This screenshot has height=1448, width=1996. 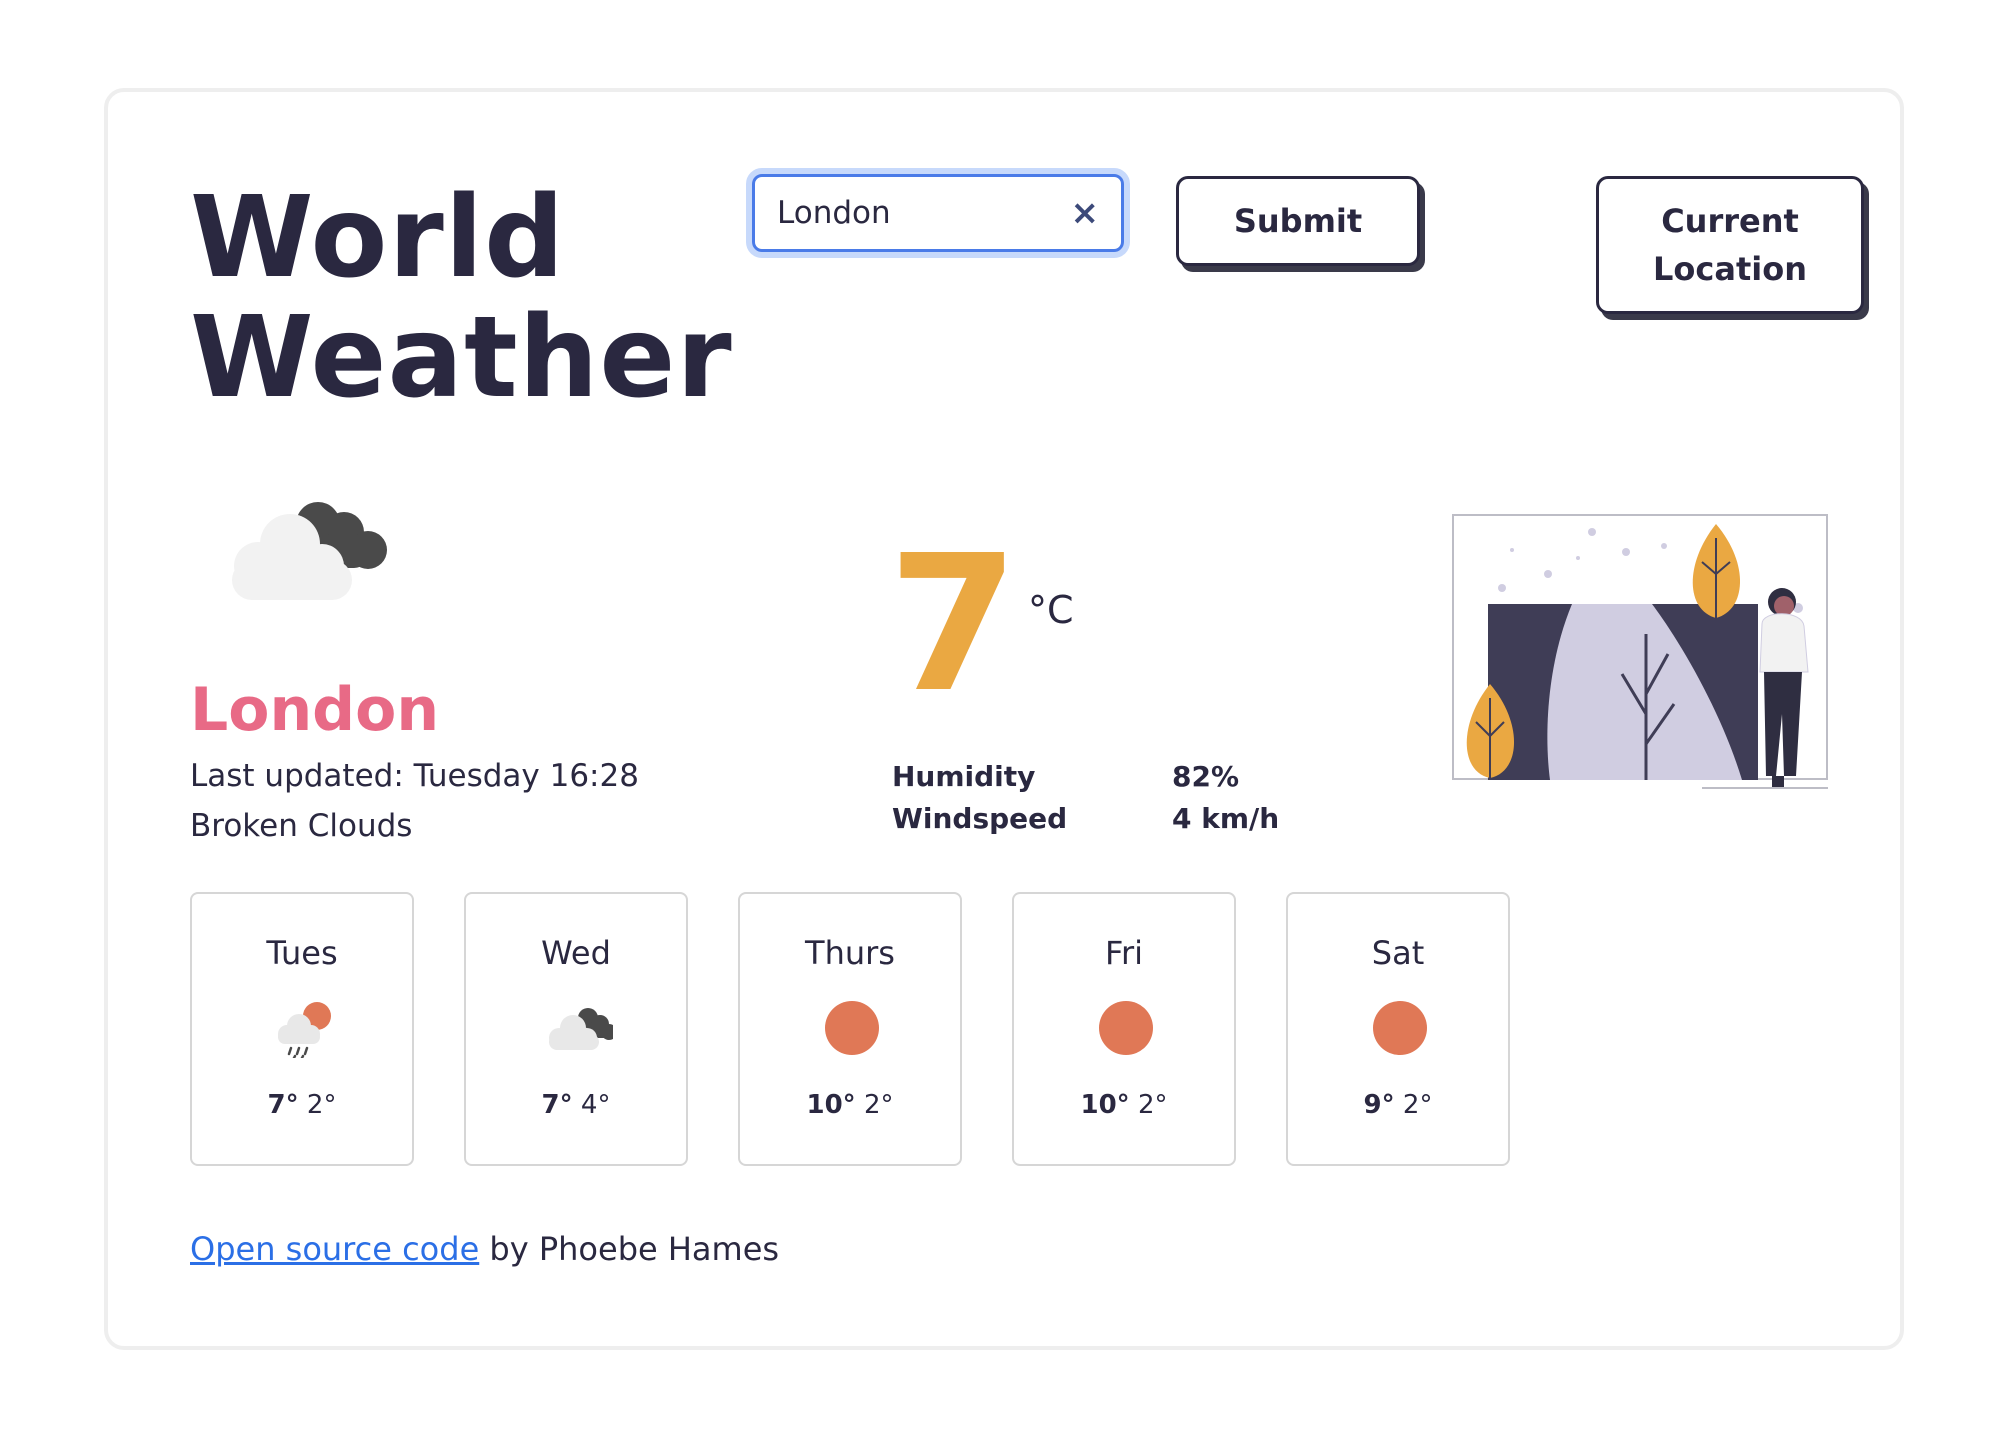 I want to click on search-box: ×, so click(x=938, y=213).